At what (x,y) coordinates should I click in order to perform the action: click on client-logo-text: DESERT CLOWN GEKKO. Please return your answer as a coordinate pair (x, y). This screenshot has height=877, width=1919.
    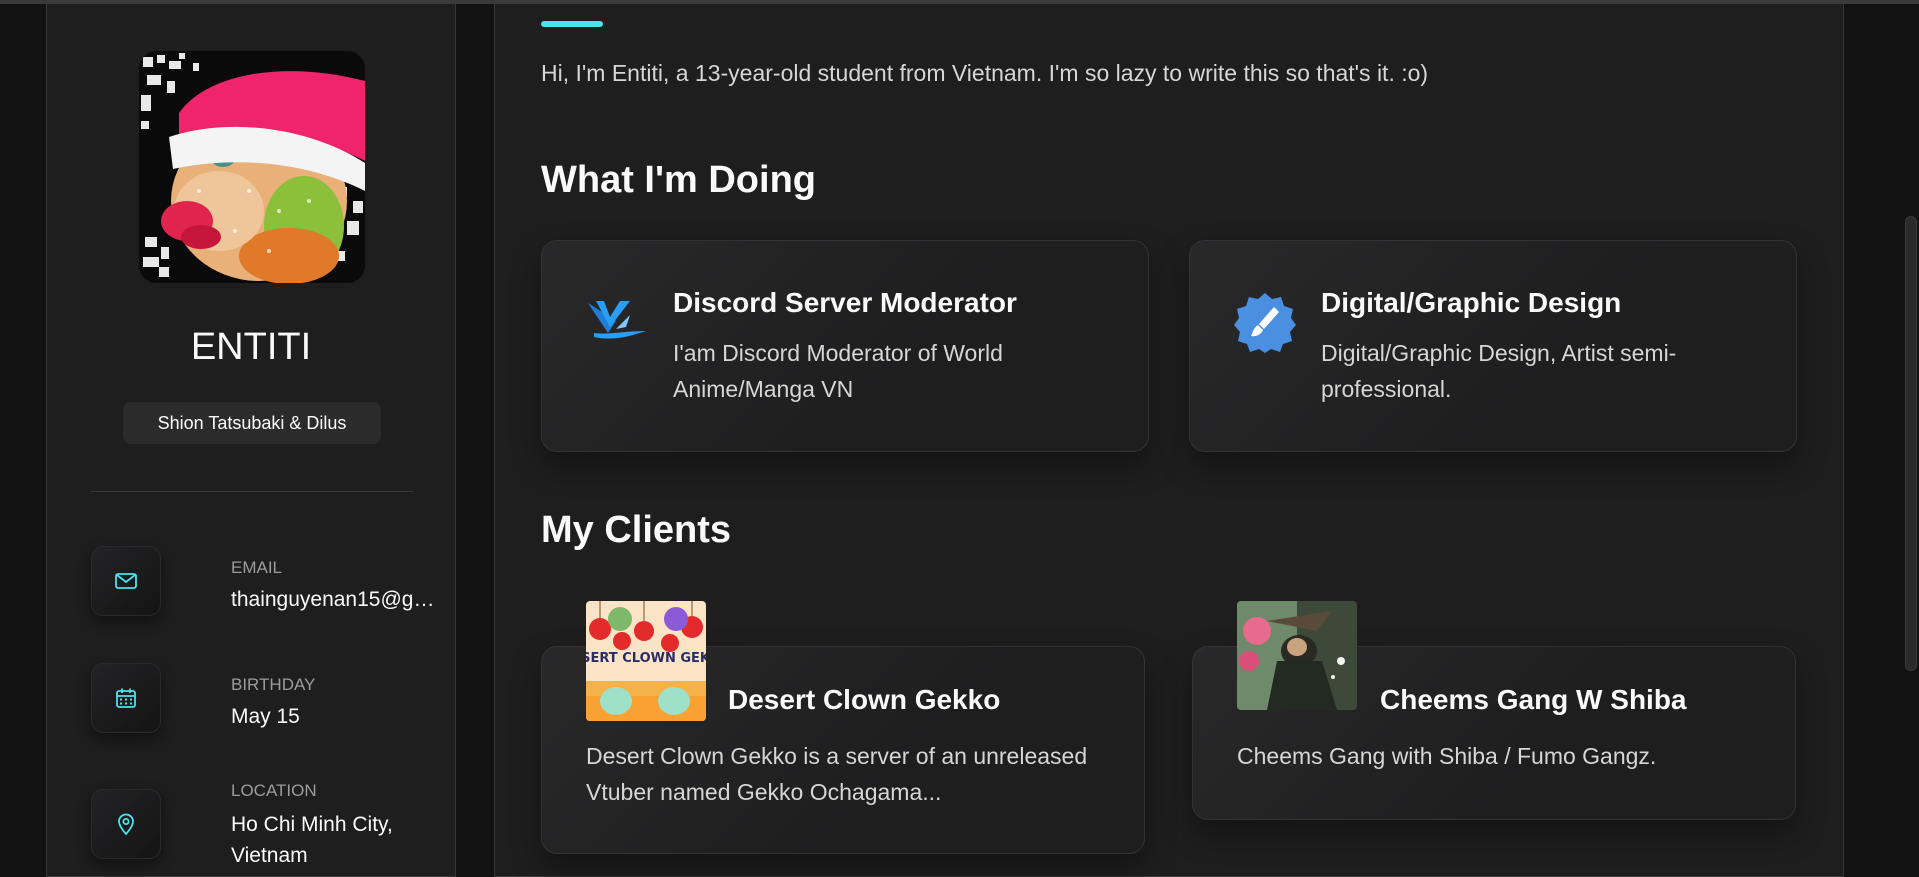
    Looking at the image, I should click on (646, 658).